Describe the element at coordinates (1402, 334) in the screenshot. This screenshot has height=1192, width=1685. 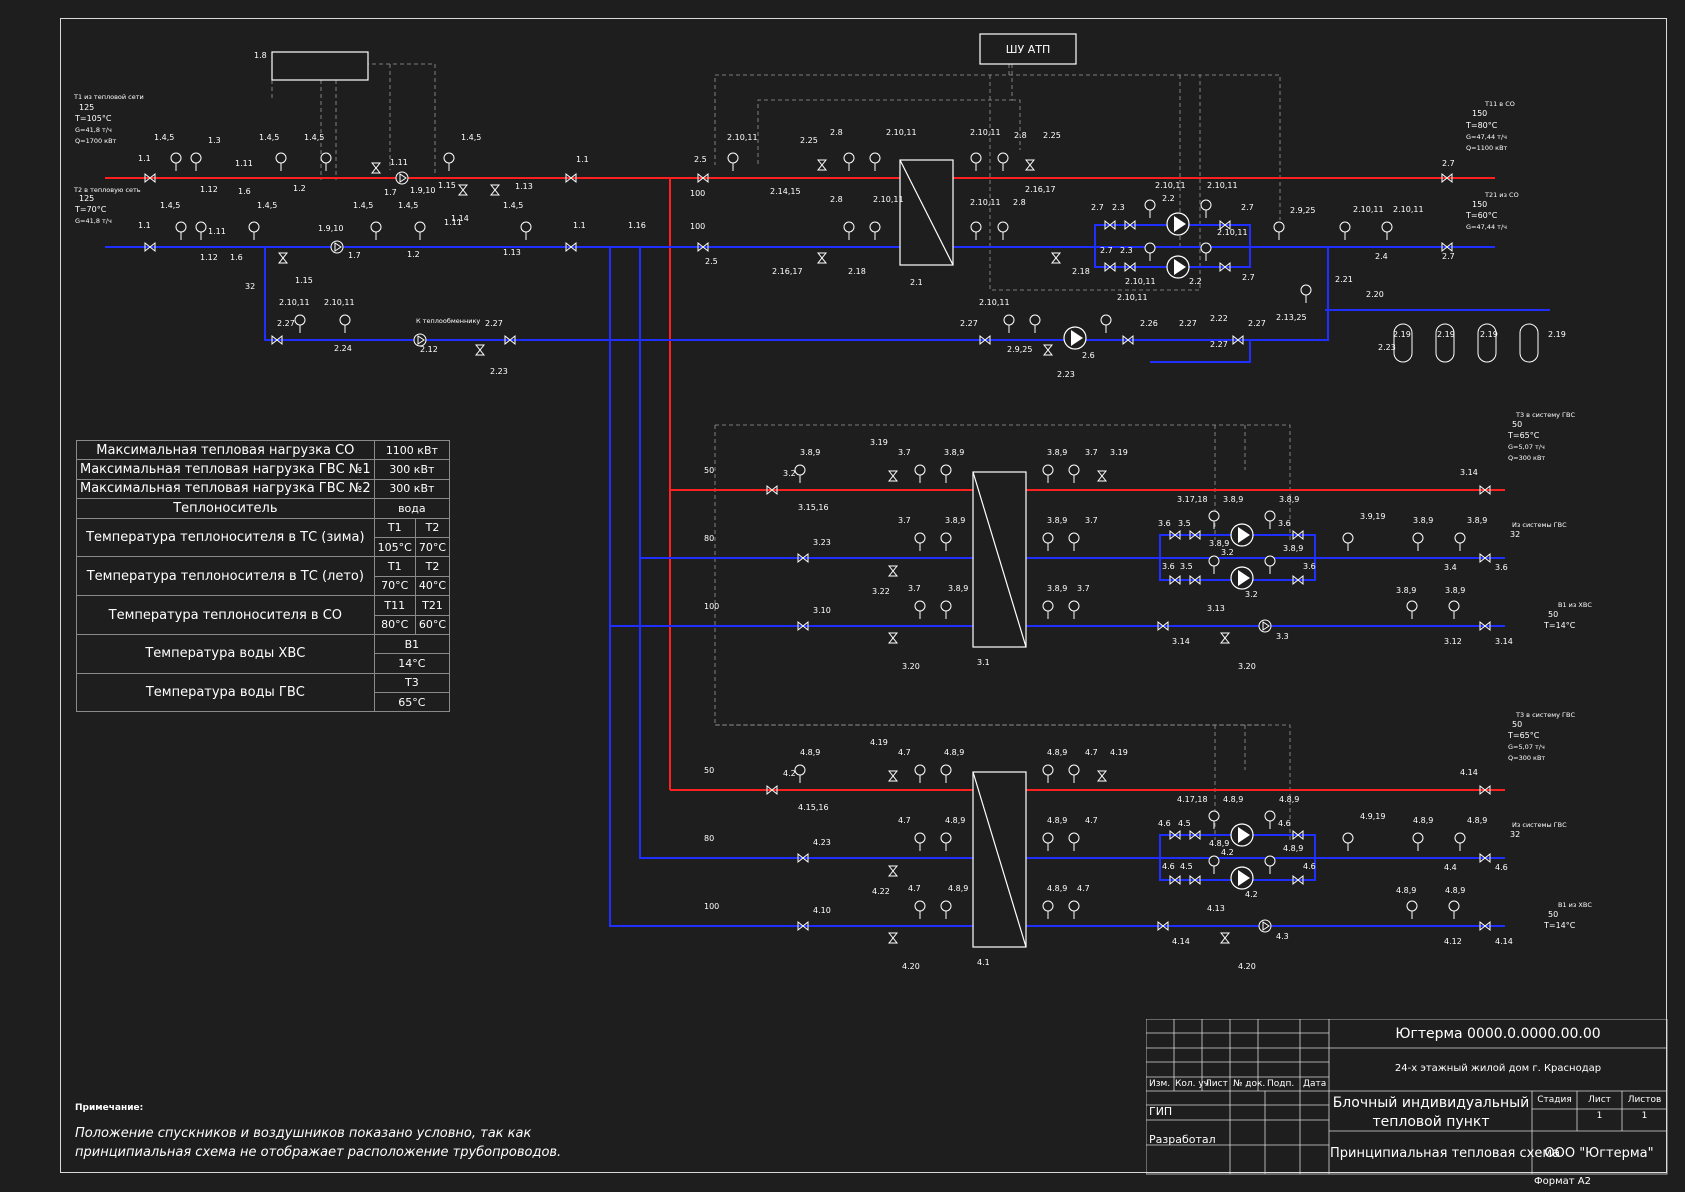
I see `svg-text: 2.19` at that location.